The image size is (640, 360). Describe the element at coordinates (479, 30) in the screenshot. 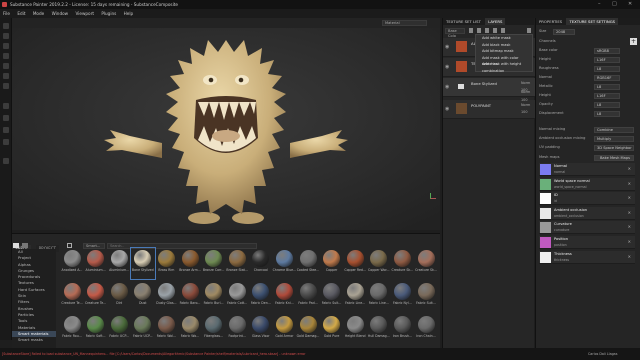

I see `add-effect-icon` at that location.